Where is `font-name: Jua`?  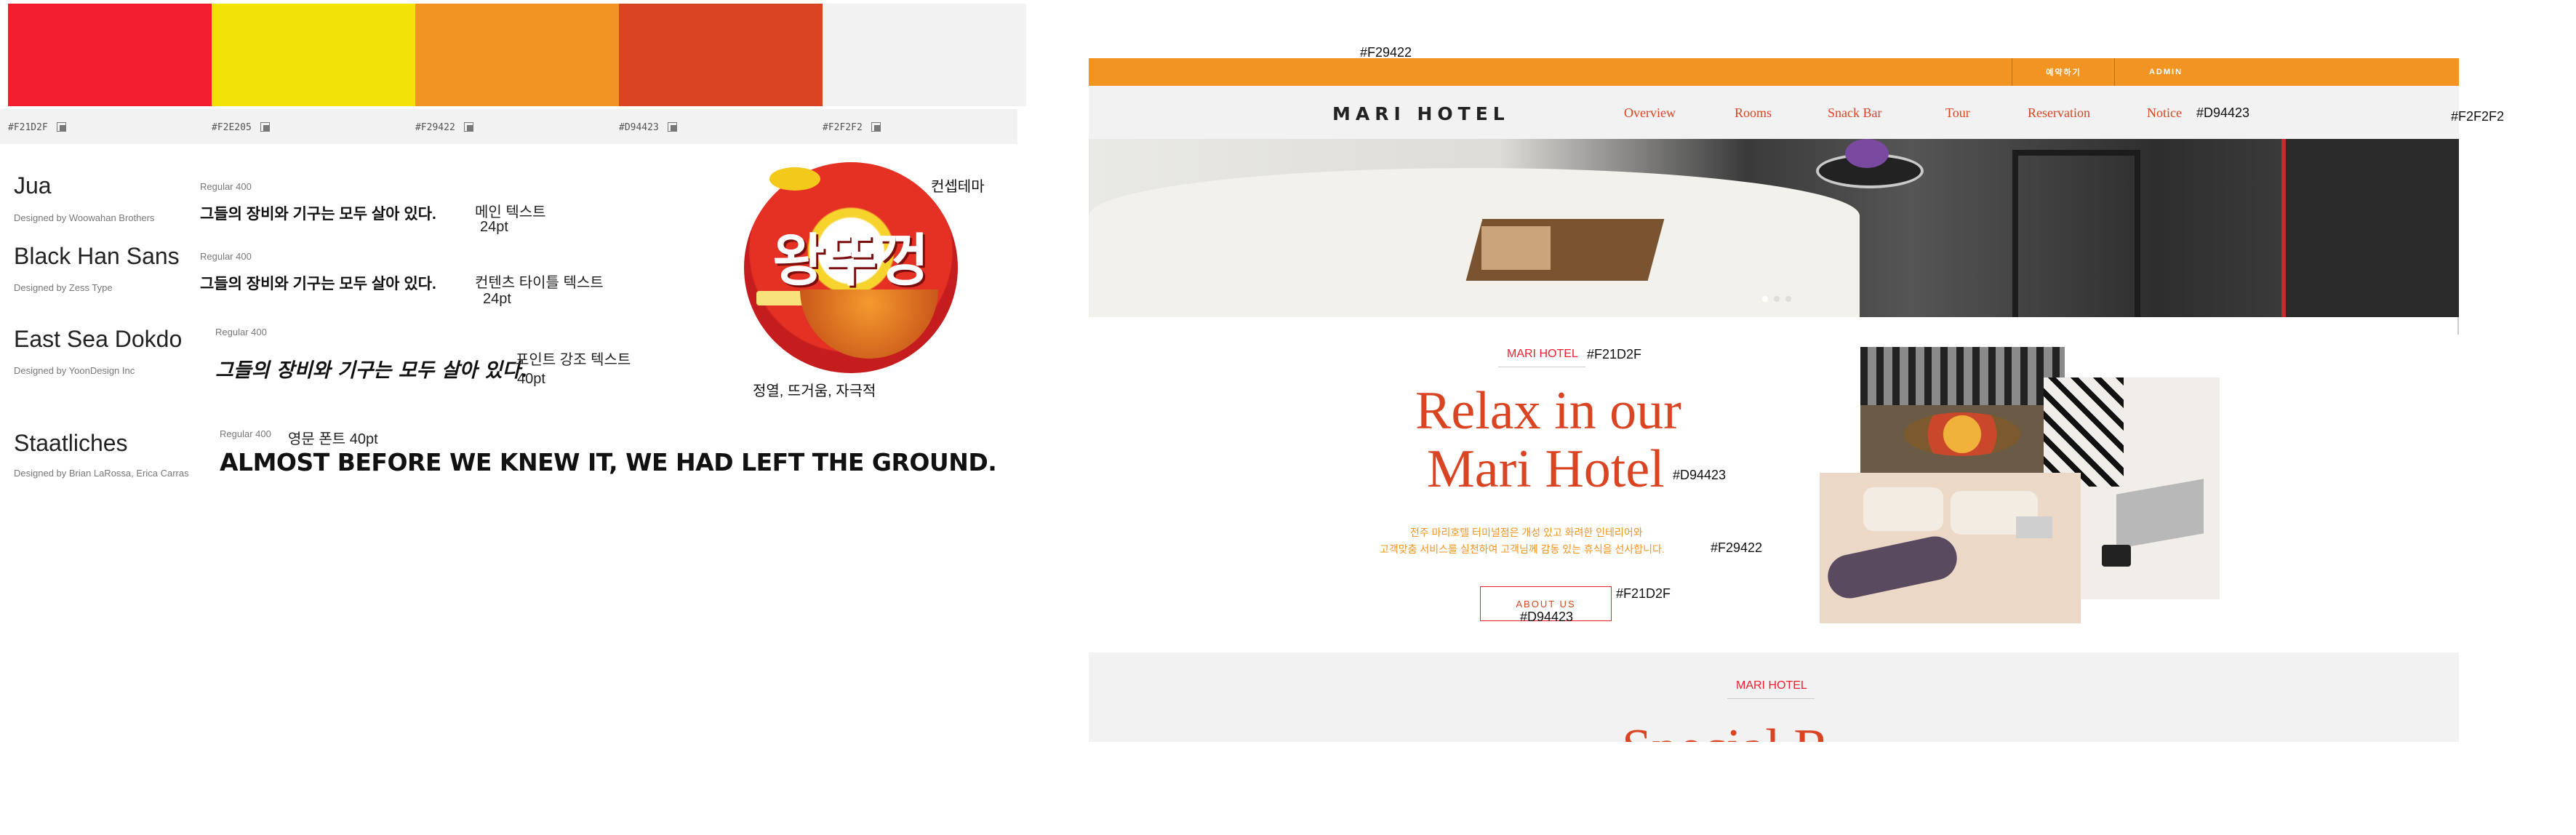
font-name: Jua is located at coordinates (33, 185).